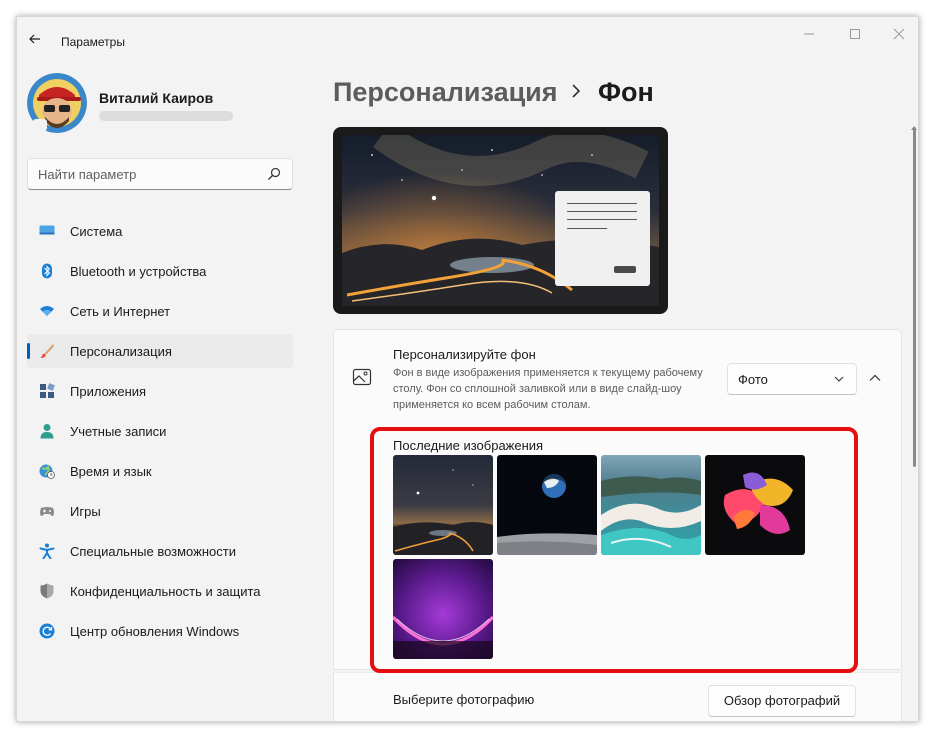 The width and height of the screenshot is (933, 736). I want to click on minimize-button, so click(809, 34).